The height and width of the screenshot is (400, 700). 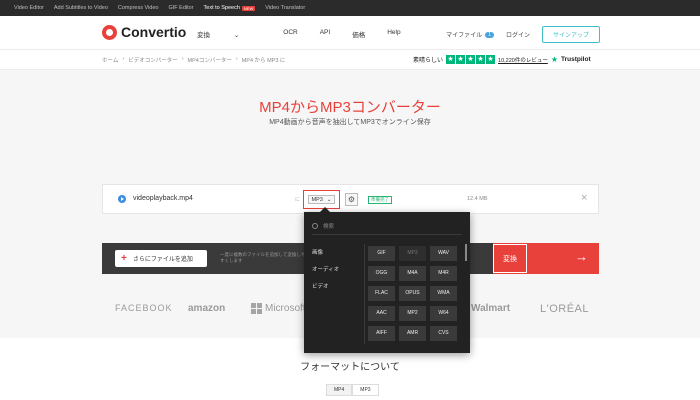 I want to click on tab-mp3: MP3, so click(x=365, y=390).